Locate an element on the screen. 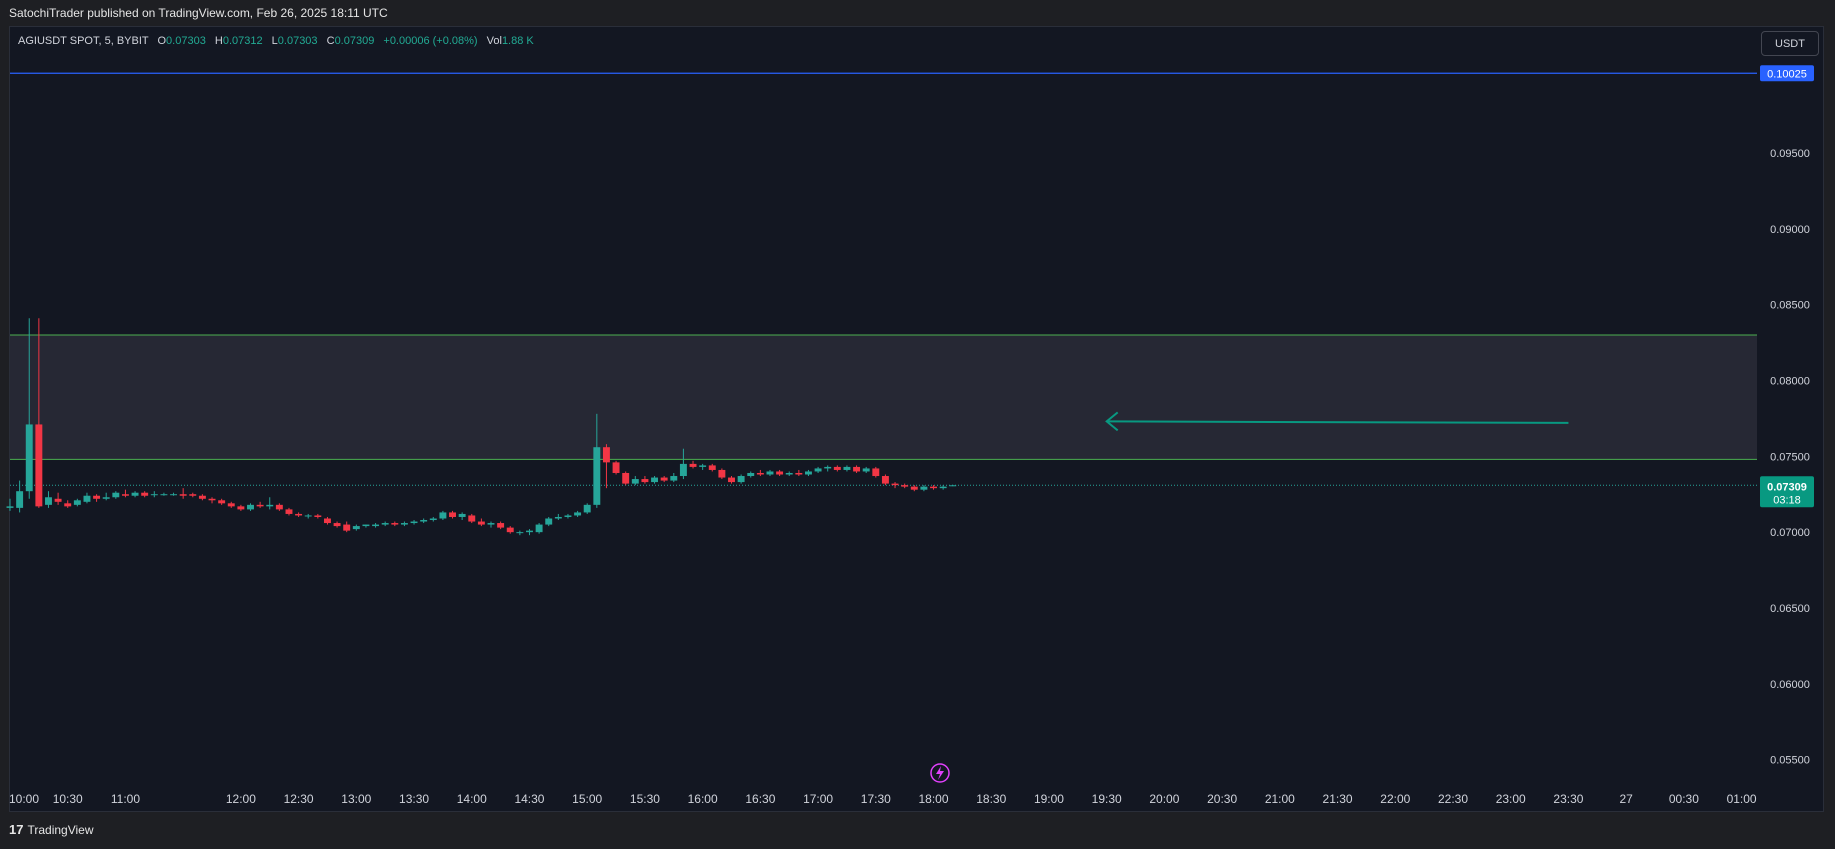 This screenshot has width=1835, height=849. price-tags: 0.10025 0.0730903:18 is located at coordinates (1787, 286).